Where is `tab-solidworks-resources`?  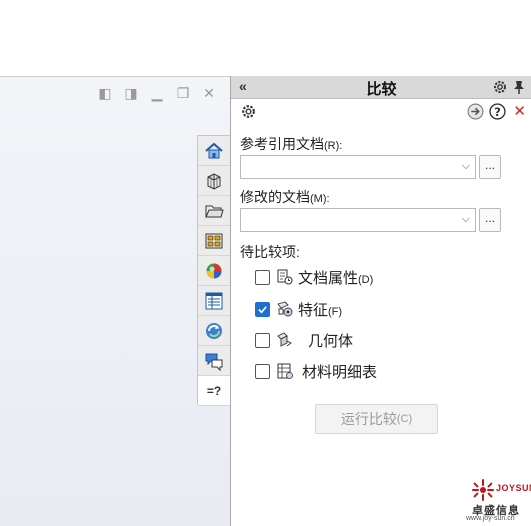 tab-solidworks-resources is located at coordinates (214, 331).